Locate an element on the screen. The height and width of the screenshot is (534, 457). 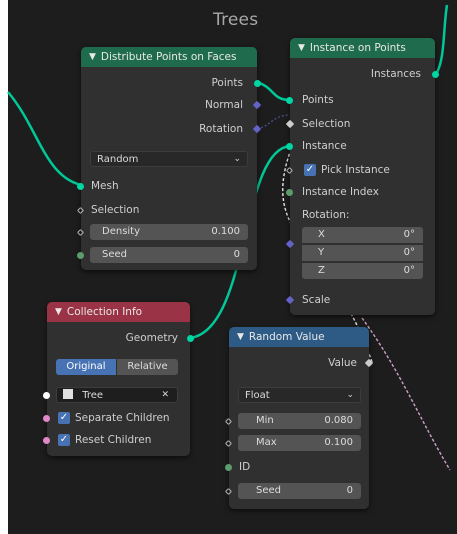
output-instances-socket is located at coordinates (435, 74).